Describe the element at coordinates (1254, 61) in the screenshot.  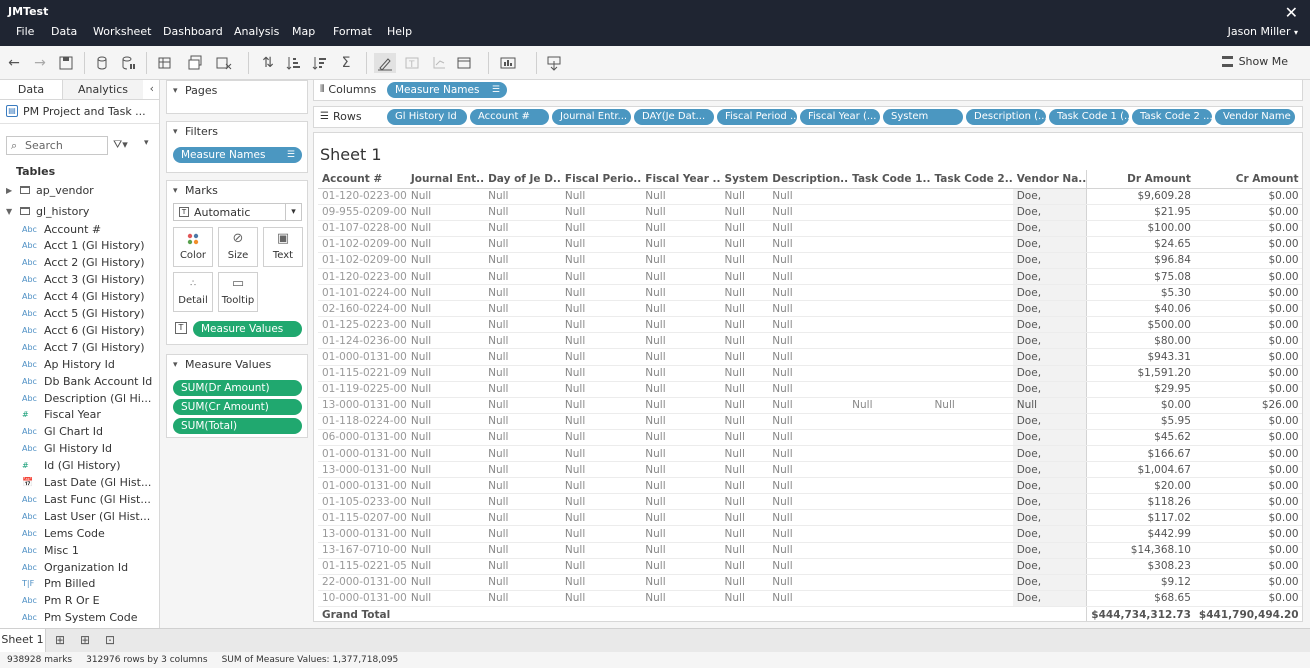
I see `show-me-button: Show Me` at that location.